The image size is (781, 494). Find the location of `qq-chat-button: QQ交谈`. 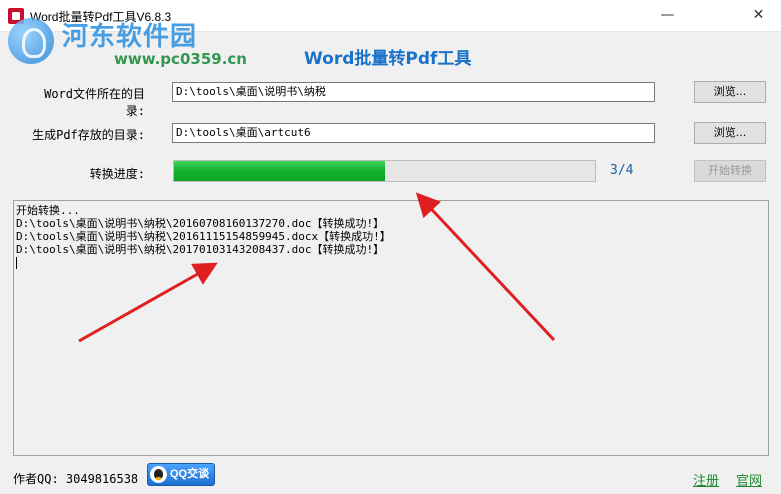

qq-chat-button: QQ交谈 is located at coordinates (181, 474).